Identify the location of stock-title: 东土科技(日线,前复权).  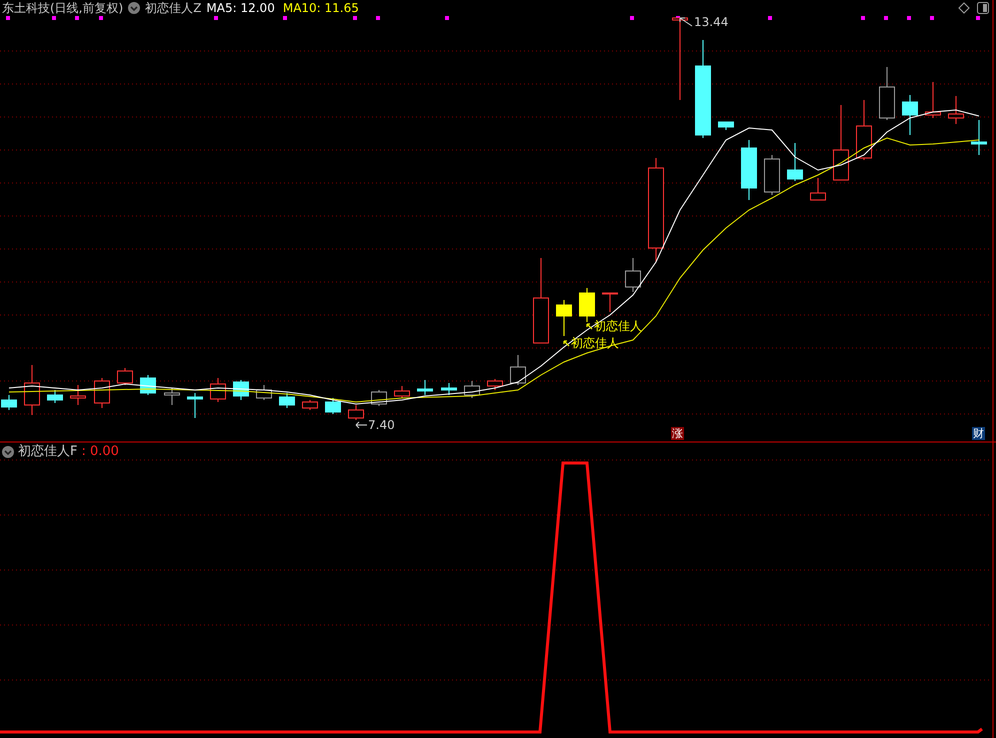
(63, 7).